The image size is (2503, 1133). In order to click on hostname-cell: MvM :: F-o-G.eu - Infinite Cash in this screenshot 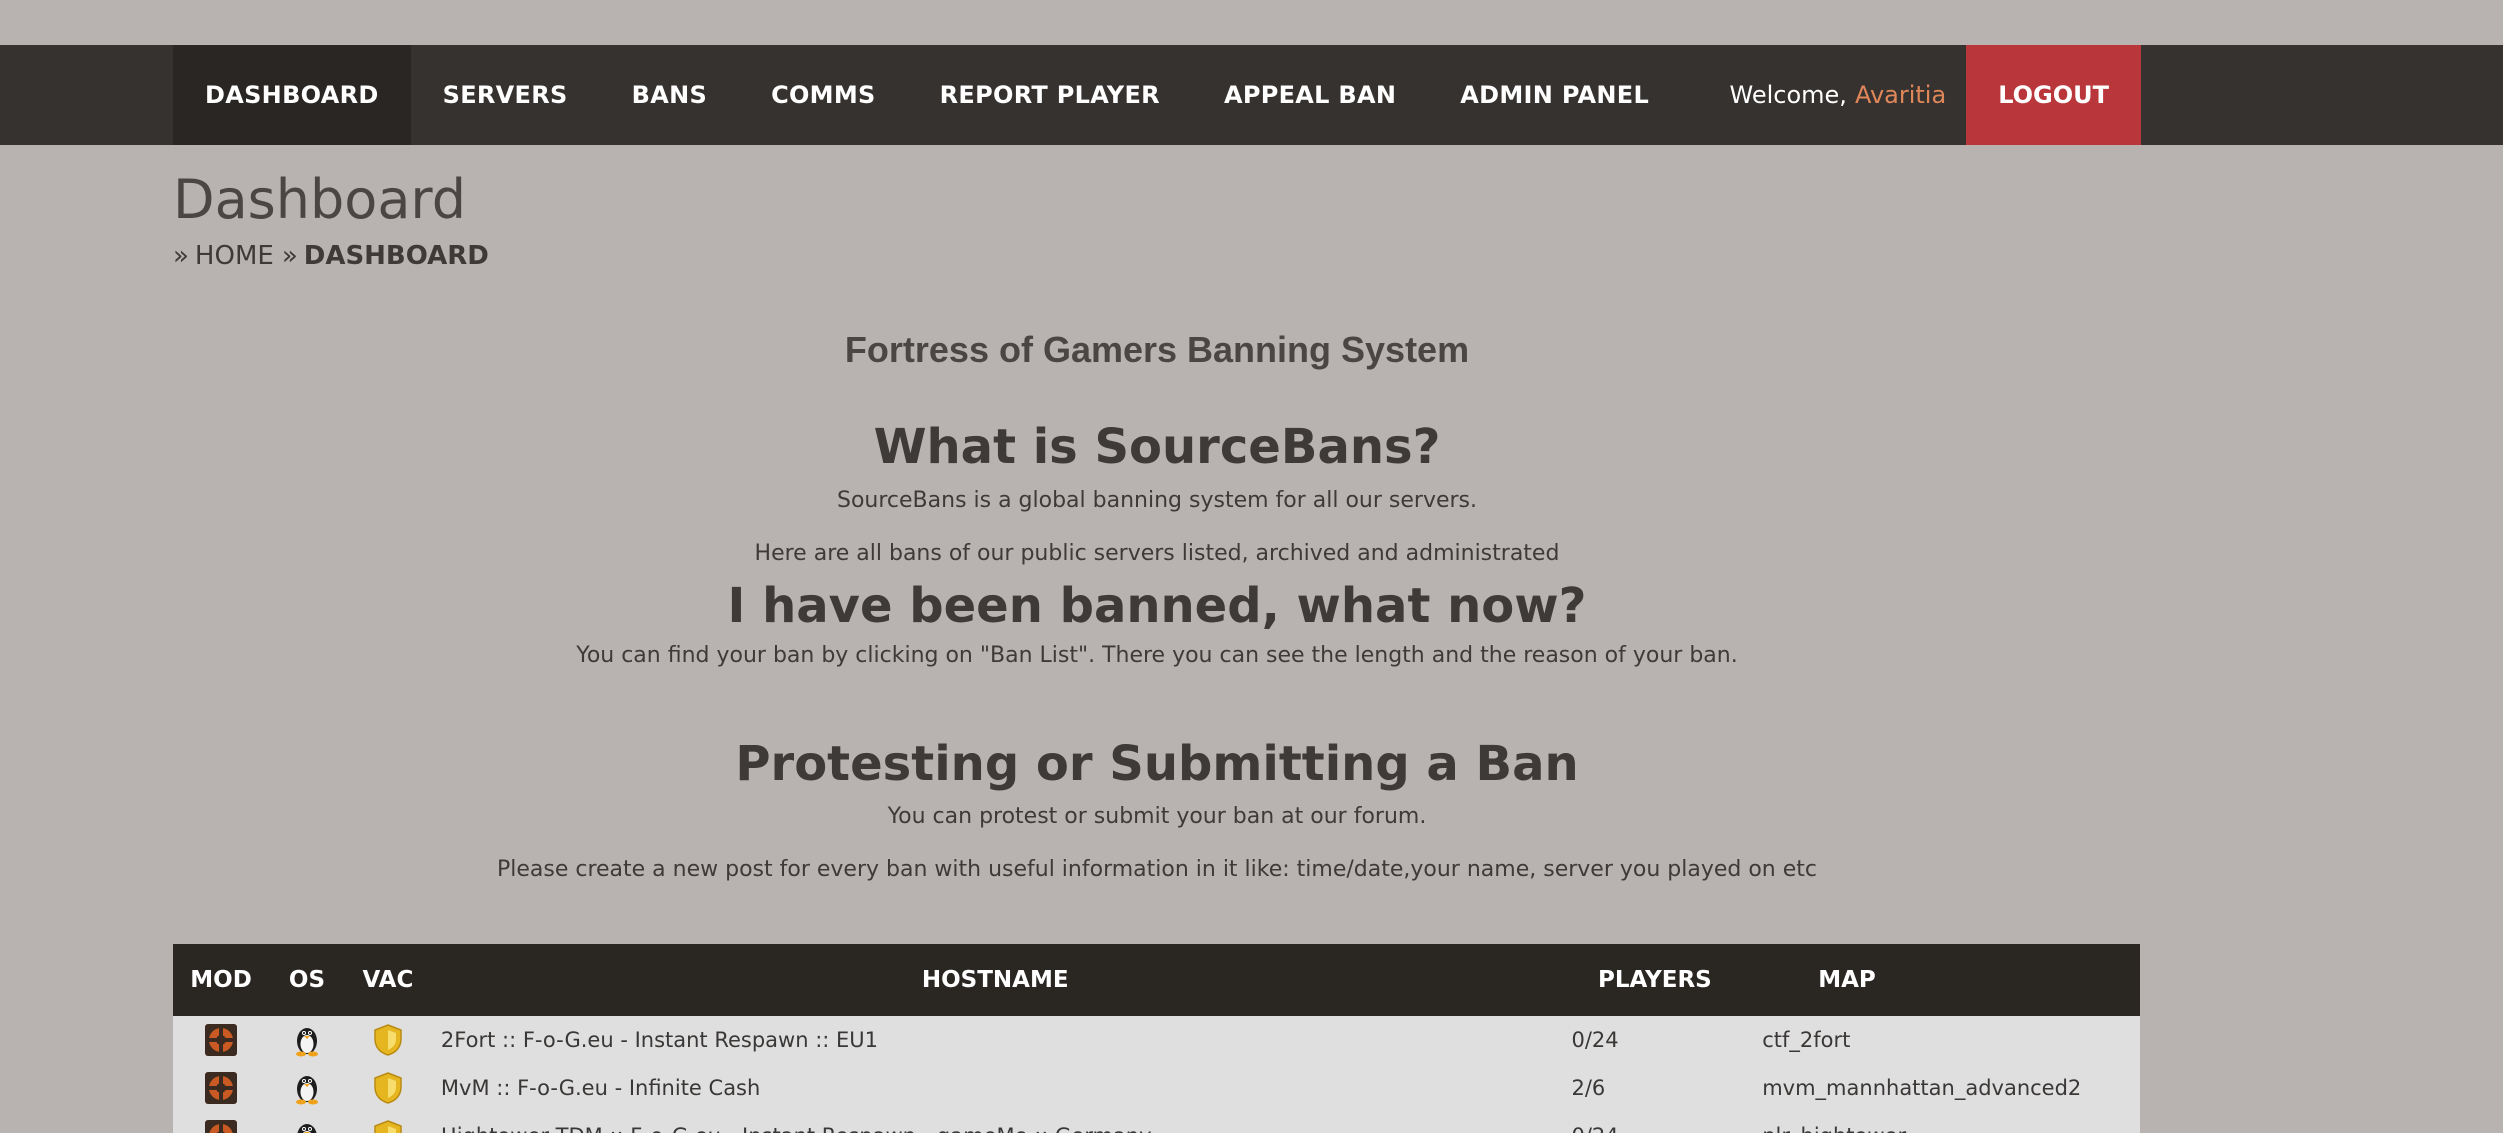, I will do `click(600, 1088)`.